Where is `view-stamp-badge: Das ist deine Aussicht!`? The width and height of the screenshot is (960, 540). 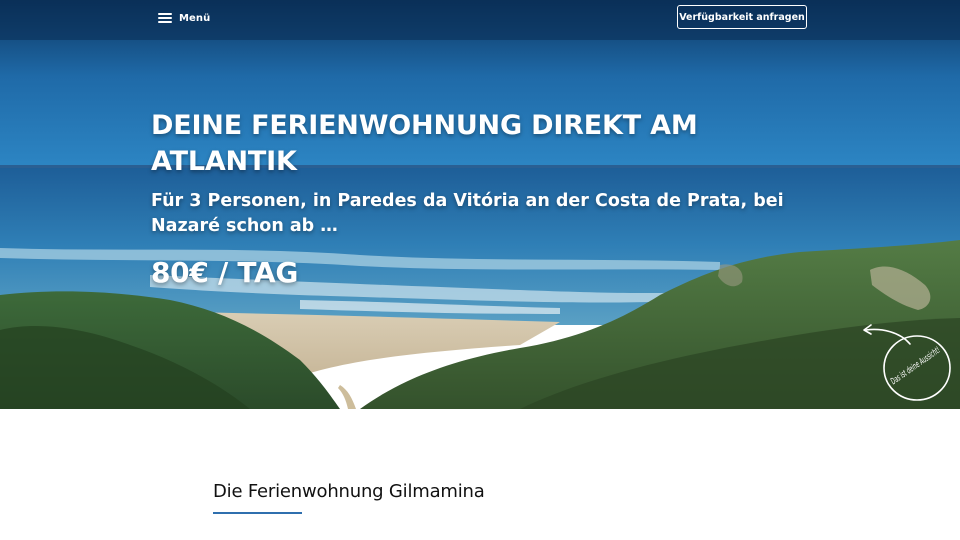
view-stamp-badge: Das ist deine Aussicht! is located at coordinates (907, 362).